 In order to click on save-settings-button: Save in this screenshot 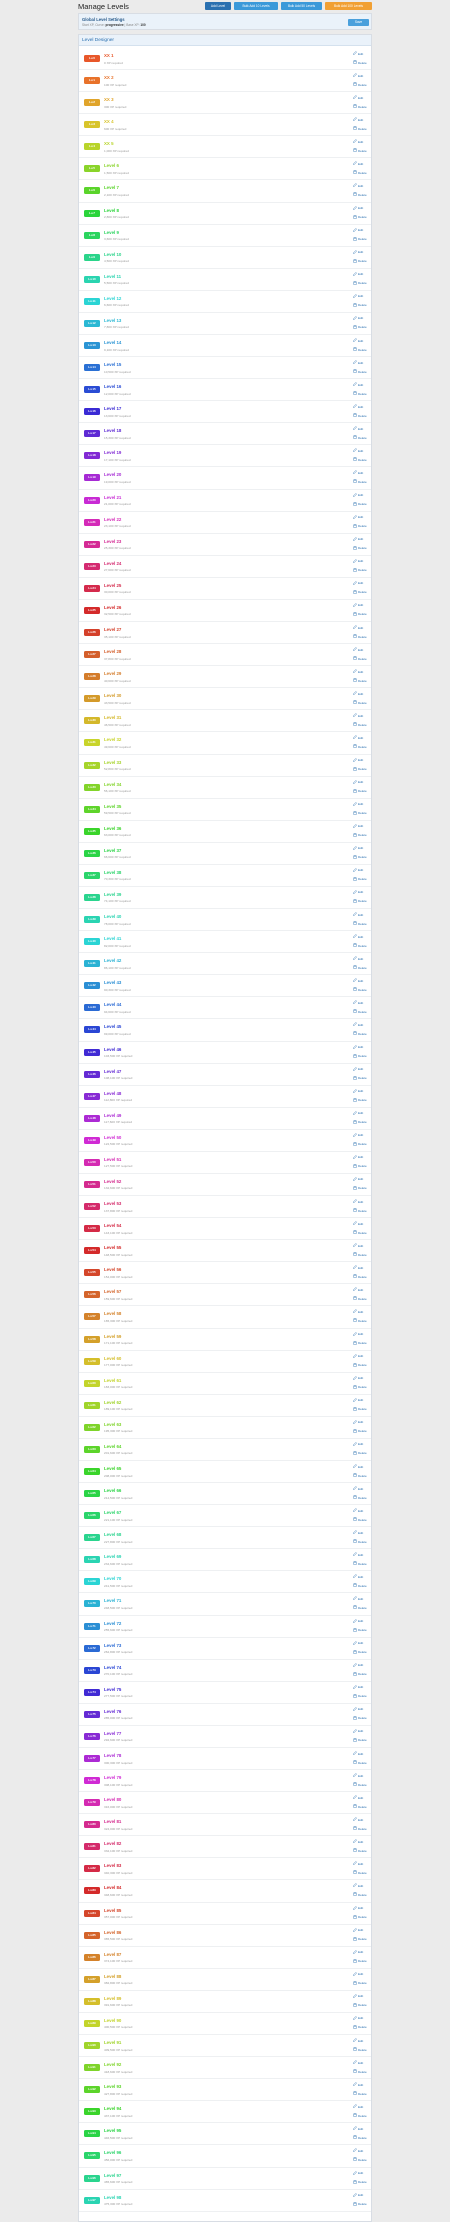, I will do `click(358, 22)`.